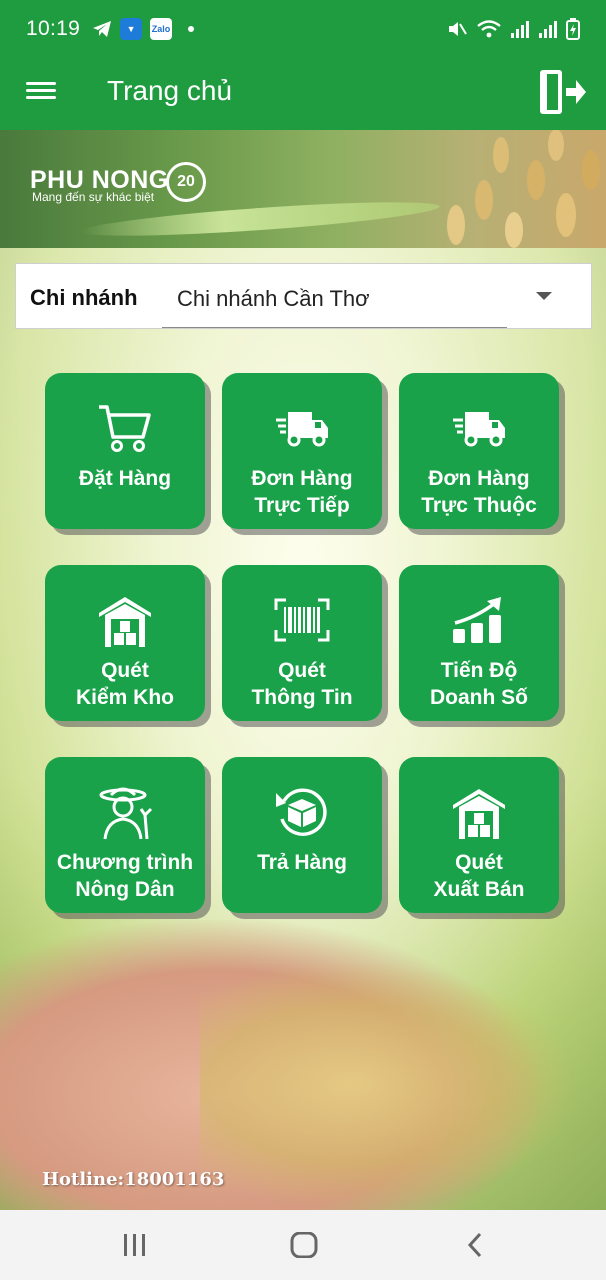  Describe the element at coordinates (563, 92) in the screenshot. I see `logout-icon` at that location.